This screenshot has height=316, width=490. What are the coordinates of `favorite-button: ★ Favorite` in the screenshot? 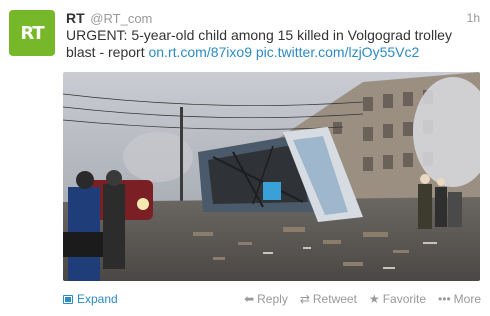 It's located at (397, 299).